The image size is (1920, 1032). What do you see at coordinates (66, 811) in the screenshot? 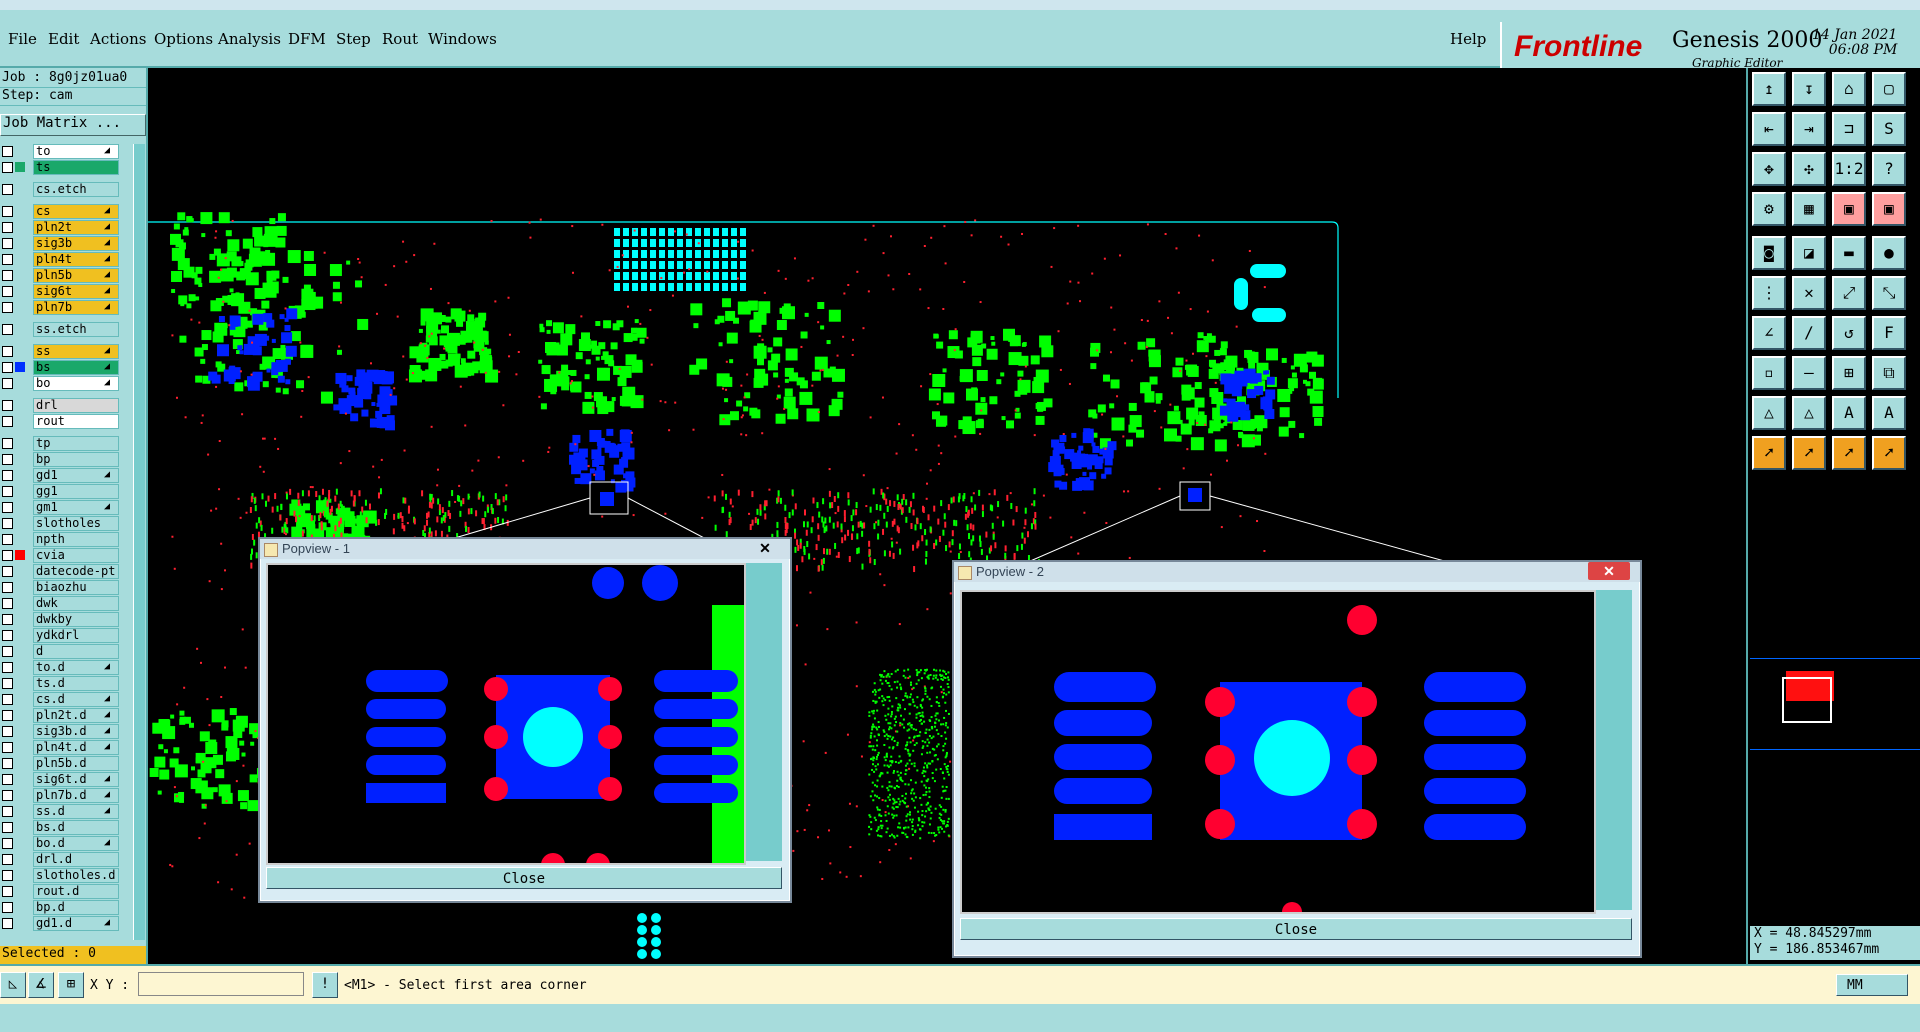
I see `layer-row: ss.d ◢` at bounding box center [66, 811].